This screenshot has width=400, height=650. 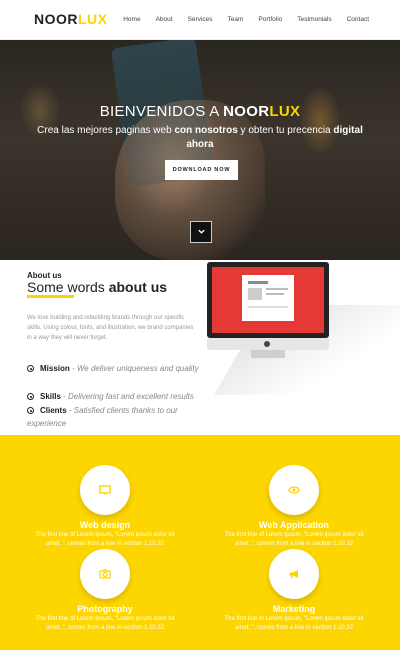 I want to click on feature-name: Skills, so click(x=50, y=396).